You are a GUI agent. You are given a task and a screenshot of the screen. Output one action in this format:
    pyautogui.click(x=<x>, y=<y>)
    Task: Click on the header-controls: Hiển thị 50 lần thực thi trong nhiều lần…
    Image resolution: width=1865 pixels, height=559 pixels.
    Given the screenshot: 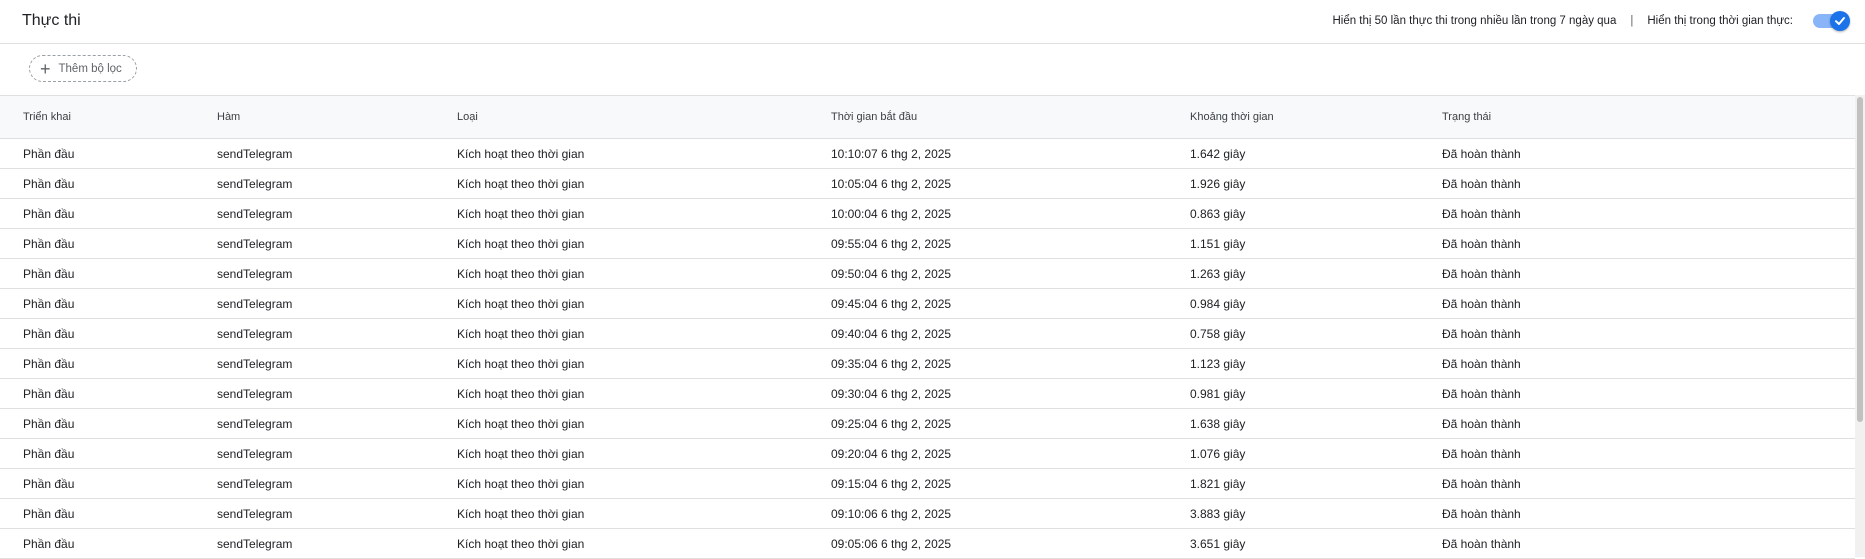 What is the action you would take?
    pyautogui.click(x=1591, y=21)
    